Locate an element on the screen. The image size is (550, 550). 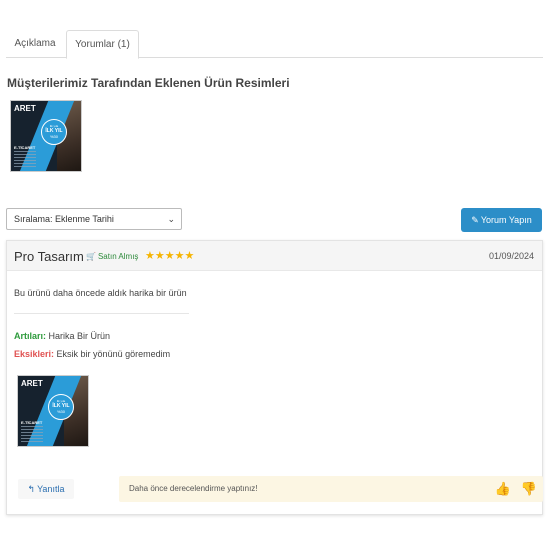
rating-notice: Daha önce derecelendirme yaptınız! 👍 👎 is located at coordinates (331, 489).